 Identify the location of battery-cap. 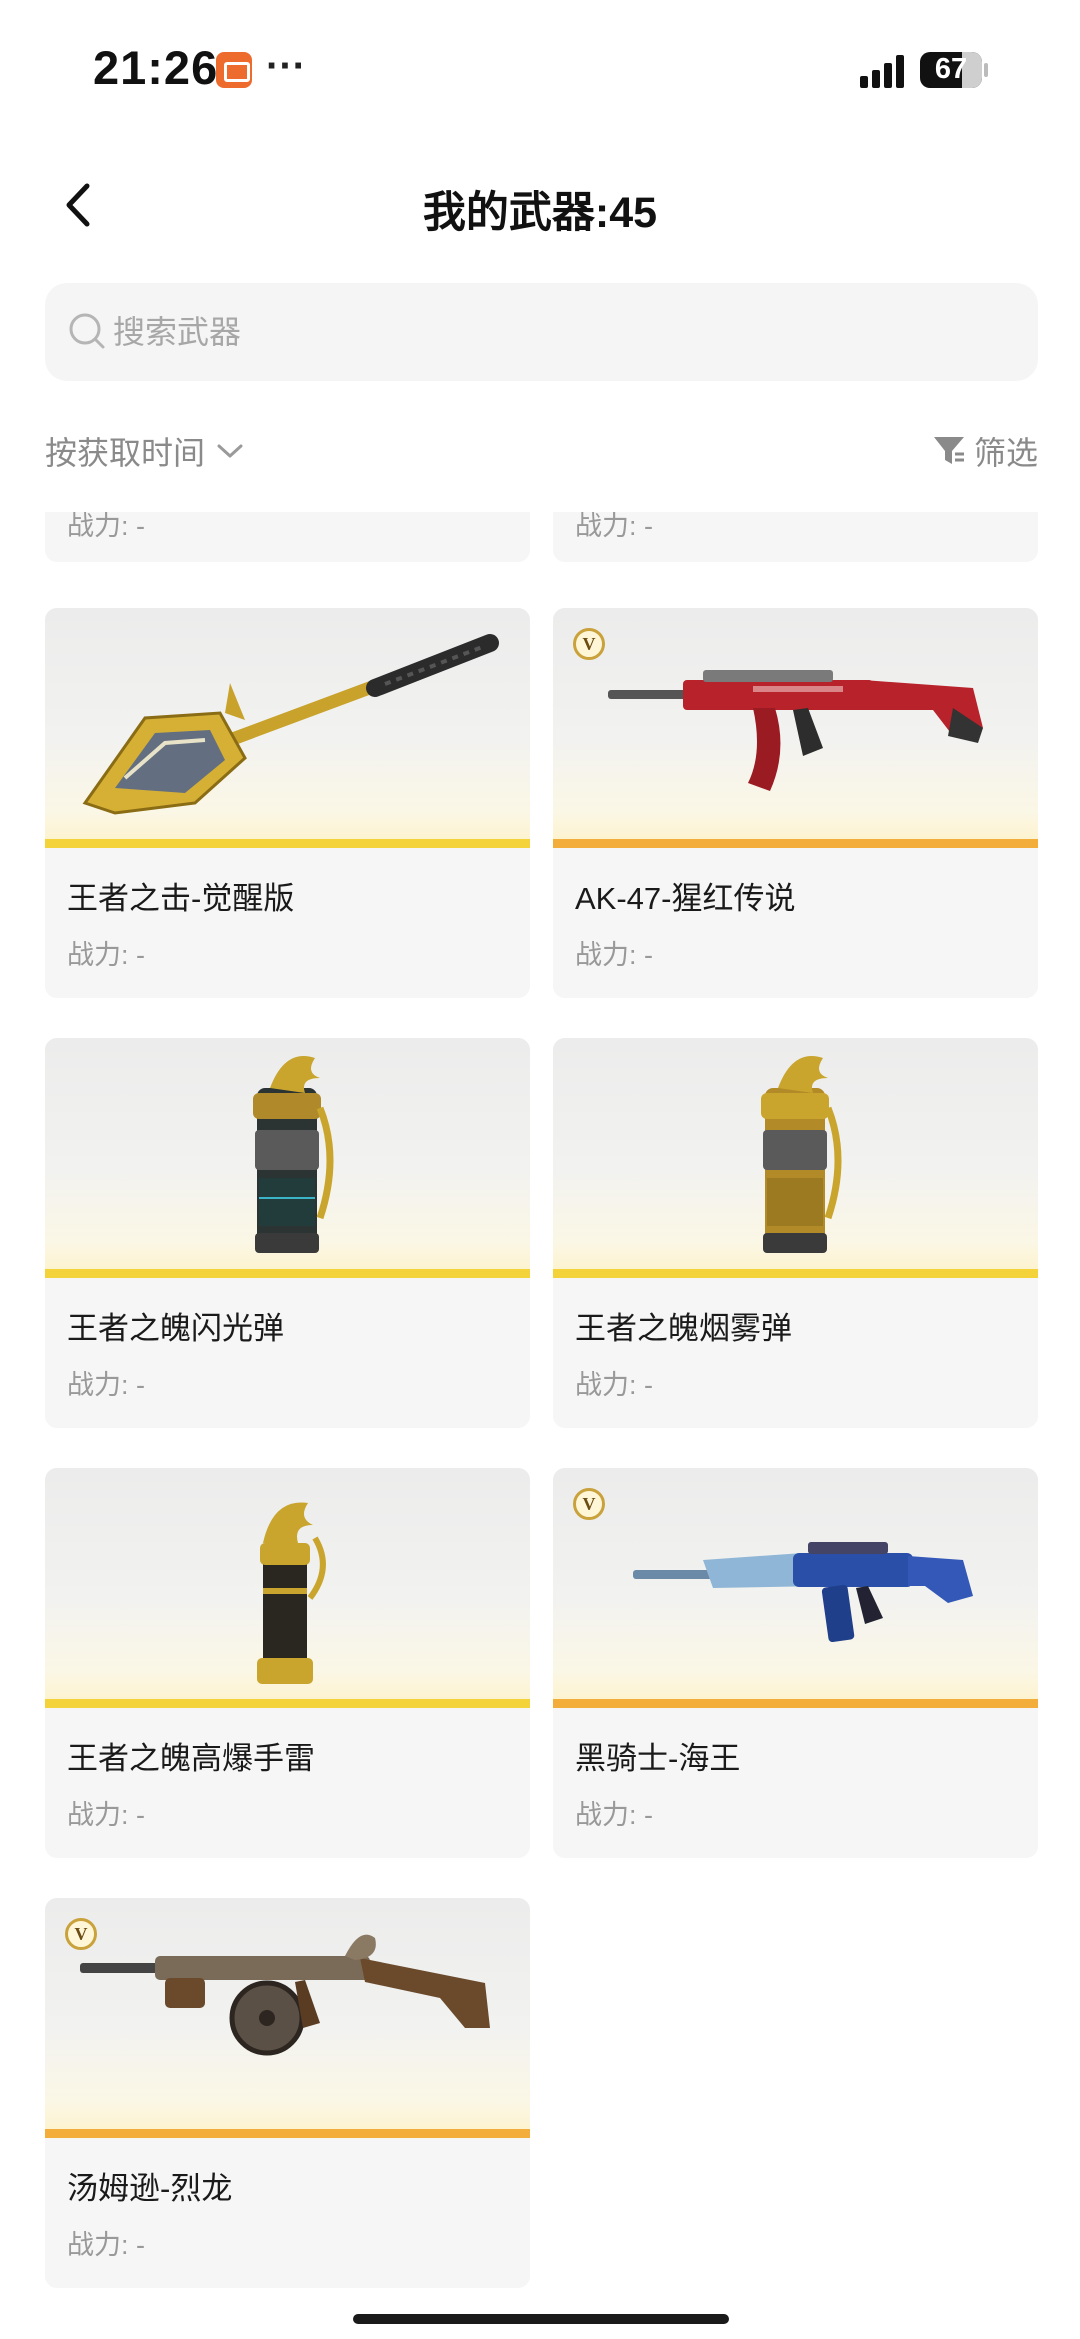
(986, 70).